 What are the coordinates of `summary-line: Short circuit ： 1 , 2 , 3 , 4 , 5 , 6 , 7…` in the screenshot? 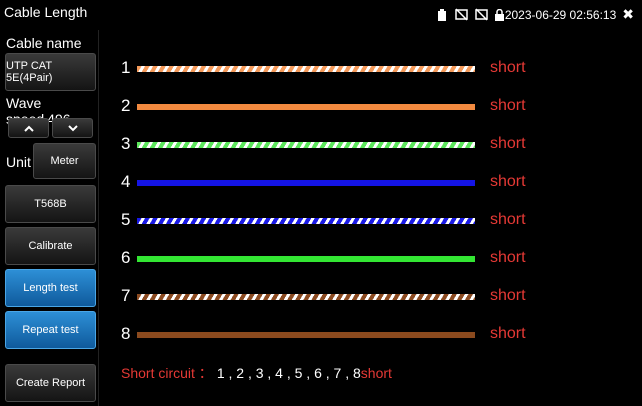 It's located at (256, 373).